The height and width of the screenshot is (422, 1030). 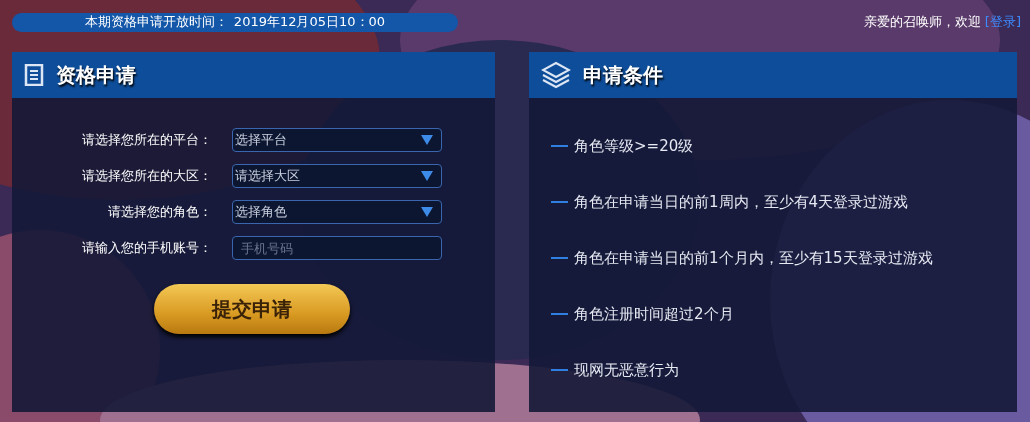 I want to click on dropdown: 选择角色, so click(x=337, y=212).